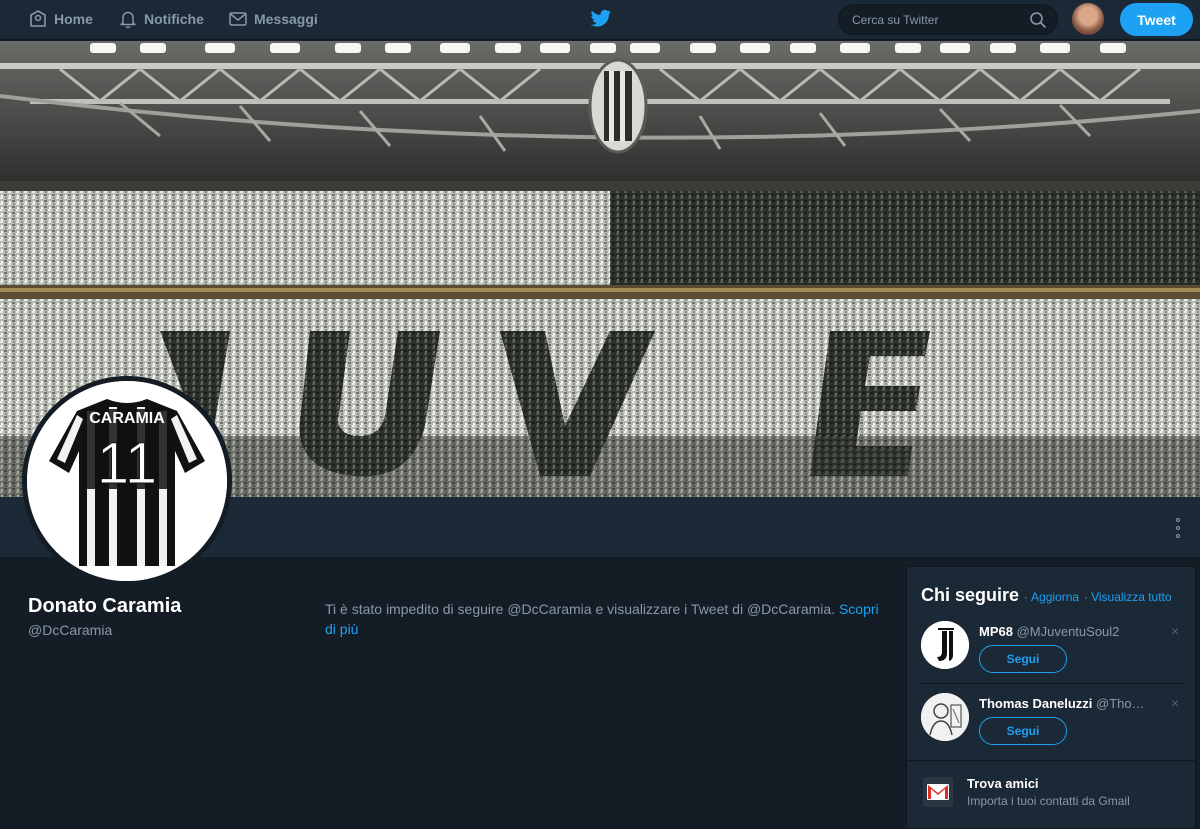 The width and height of the screenshot is (1200, 829). What do you see at coordinates (1156, 19) in the screenshot?
I see `tweet-button: Tweet` at bounding box center [1156, 19].